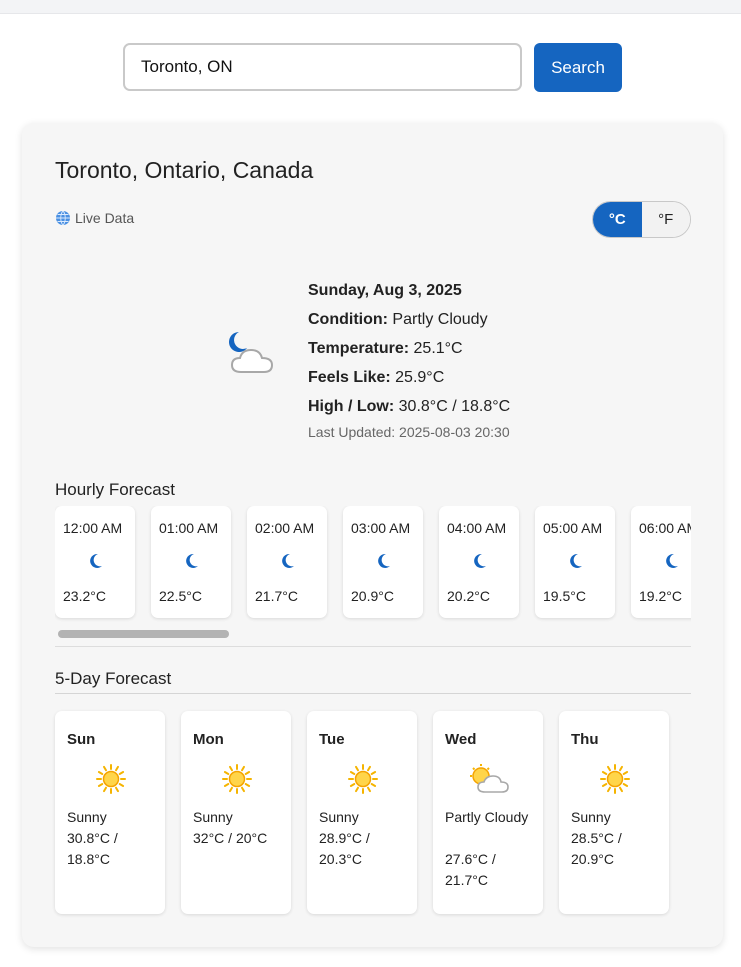  I want to click on hour-card: 03:00 AM 20.9°C, so click(383, 562).